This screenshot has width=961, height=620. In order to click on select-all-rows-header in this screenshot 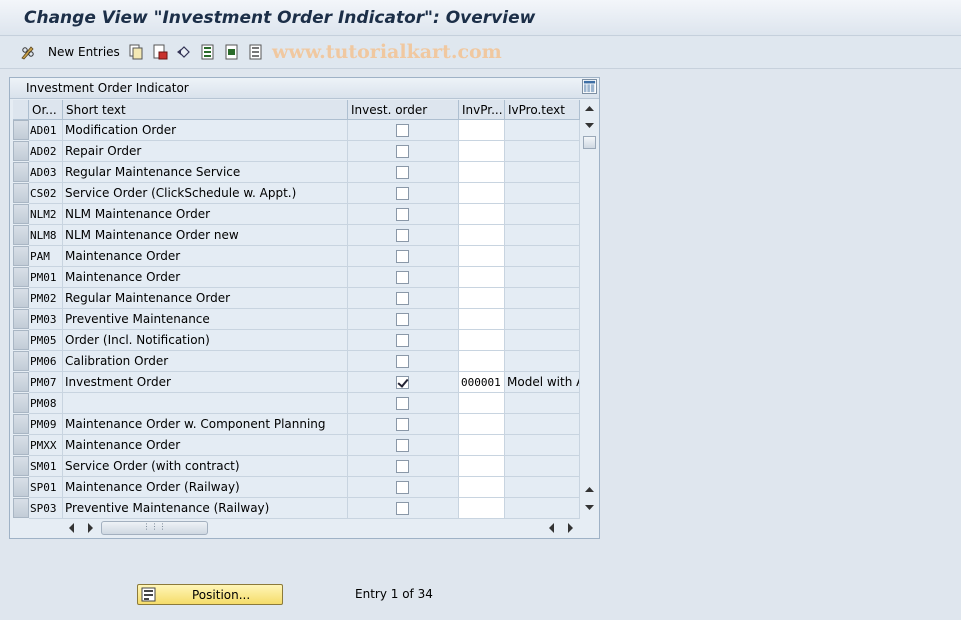, I will do `click(21, 110)`.